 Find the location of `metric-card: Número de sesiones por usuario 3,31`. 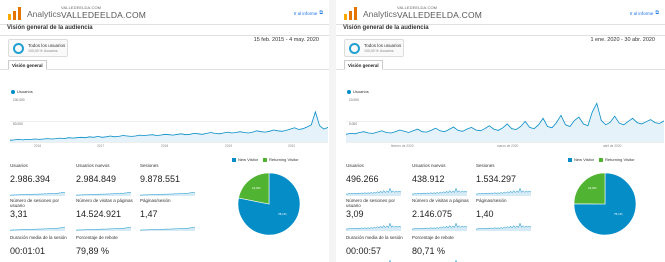

metric-card: Número de sesiones por usuario 3,31 is located at coordinates (38, 218).